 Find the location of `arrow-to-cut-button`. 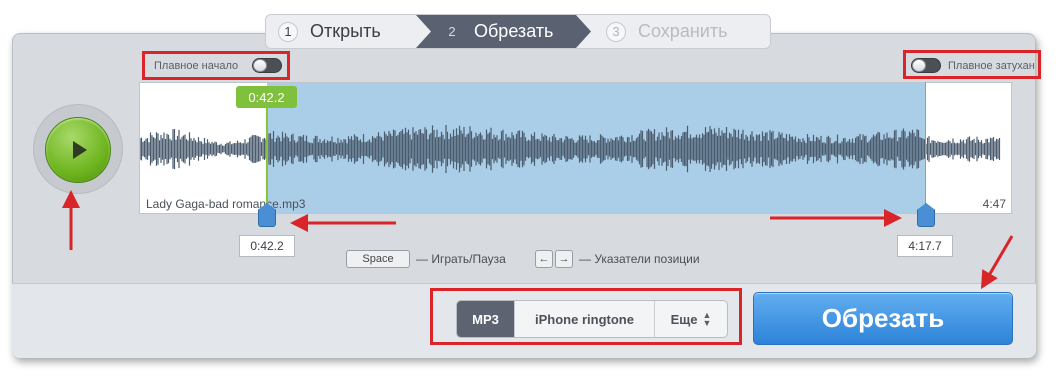

arrow-to-cut-button is located at coordinates (997, 262).